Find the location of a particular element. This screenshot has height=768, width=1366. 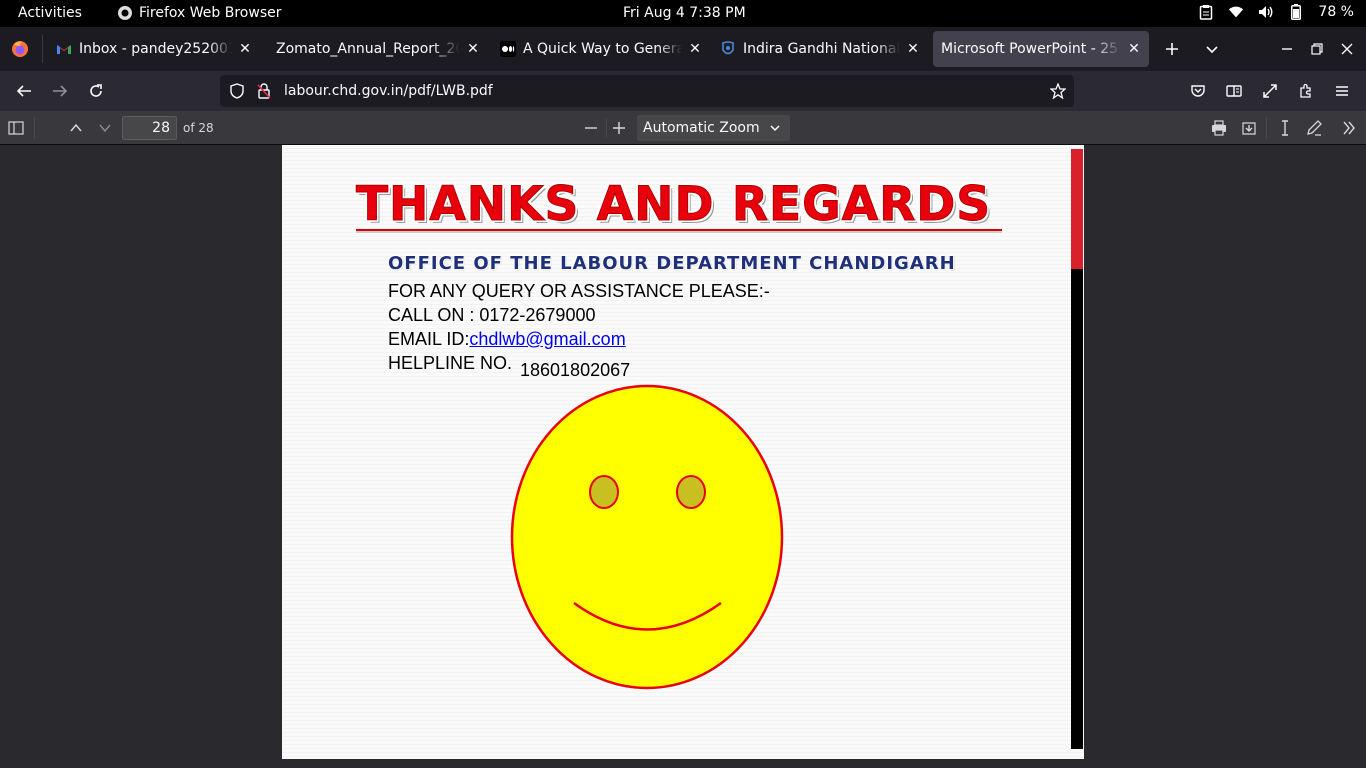

download-button is located at coordinates (1249, 128).